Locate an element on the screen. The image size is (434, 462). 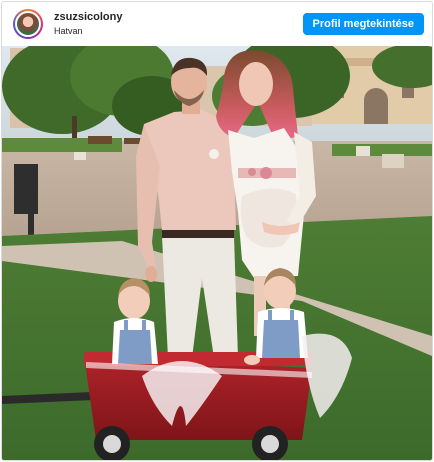
profile-avatar is located at coordinates (28, 24).